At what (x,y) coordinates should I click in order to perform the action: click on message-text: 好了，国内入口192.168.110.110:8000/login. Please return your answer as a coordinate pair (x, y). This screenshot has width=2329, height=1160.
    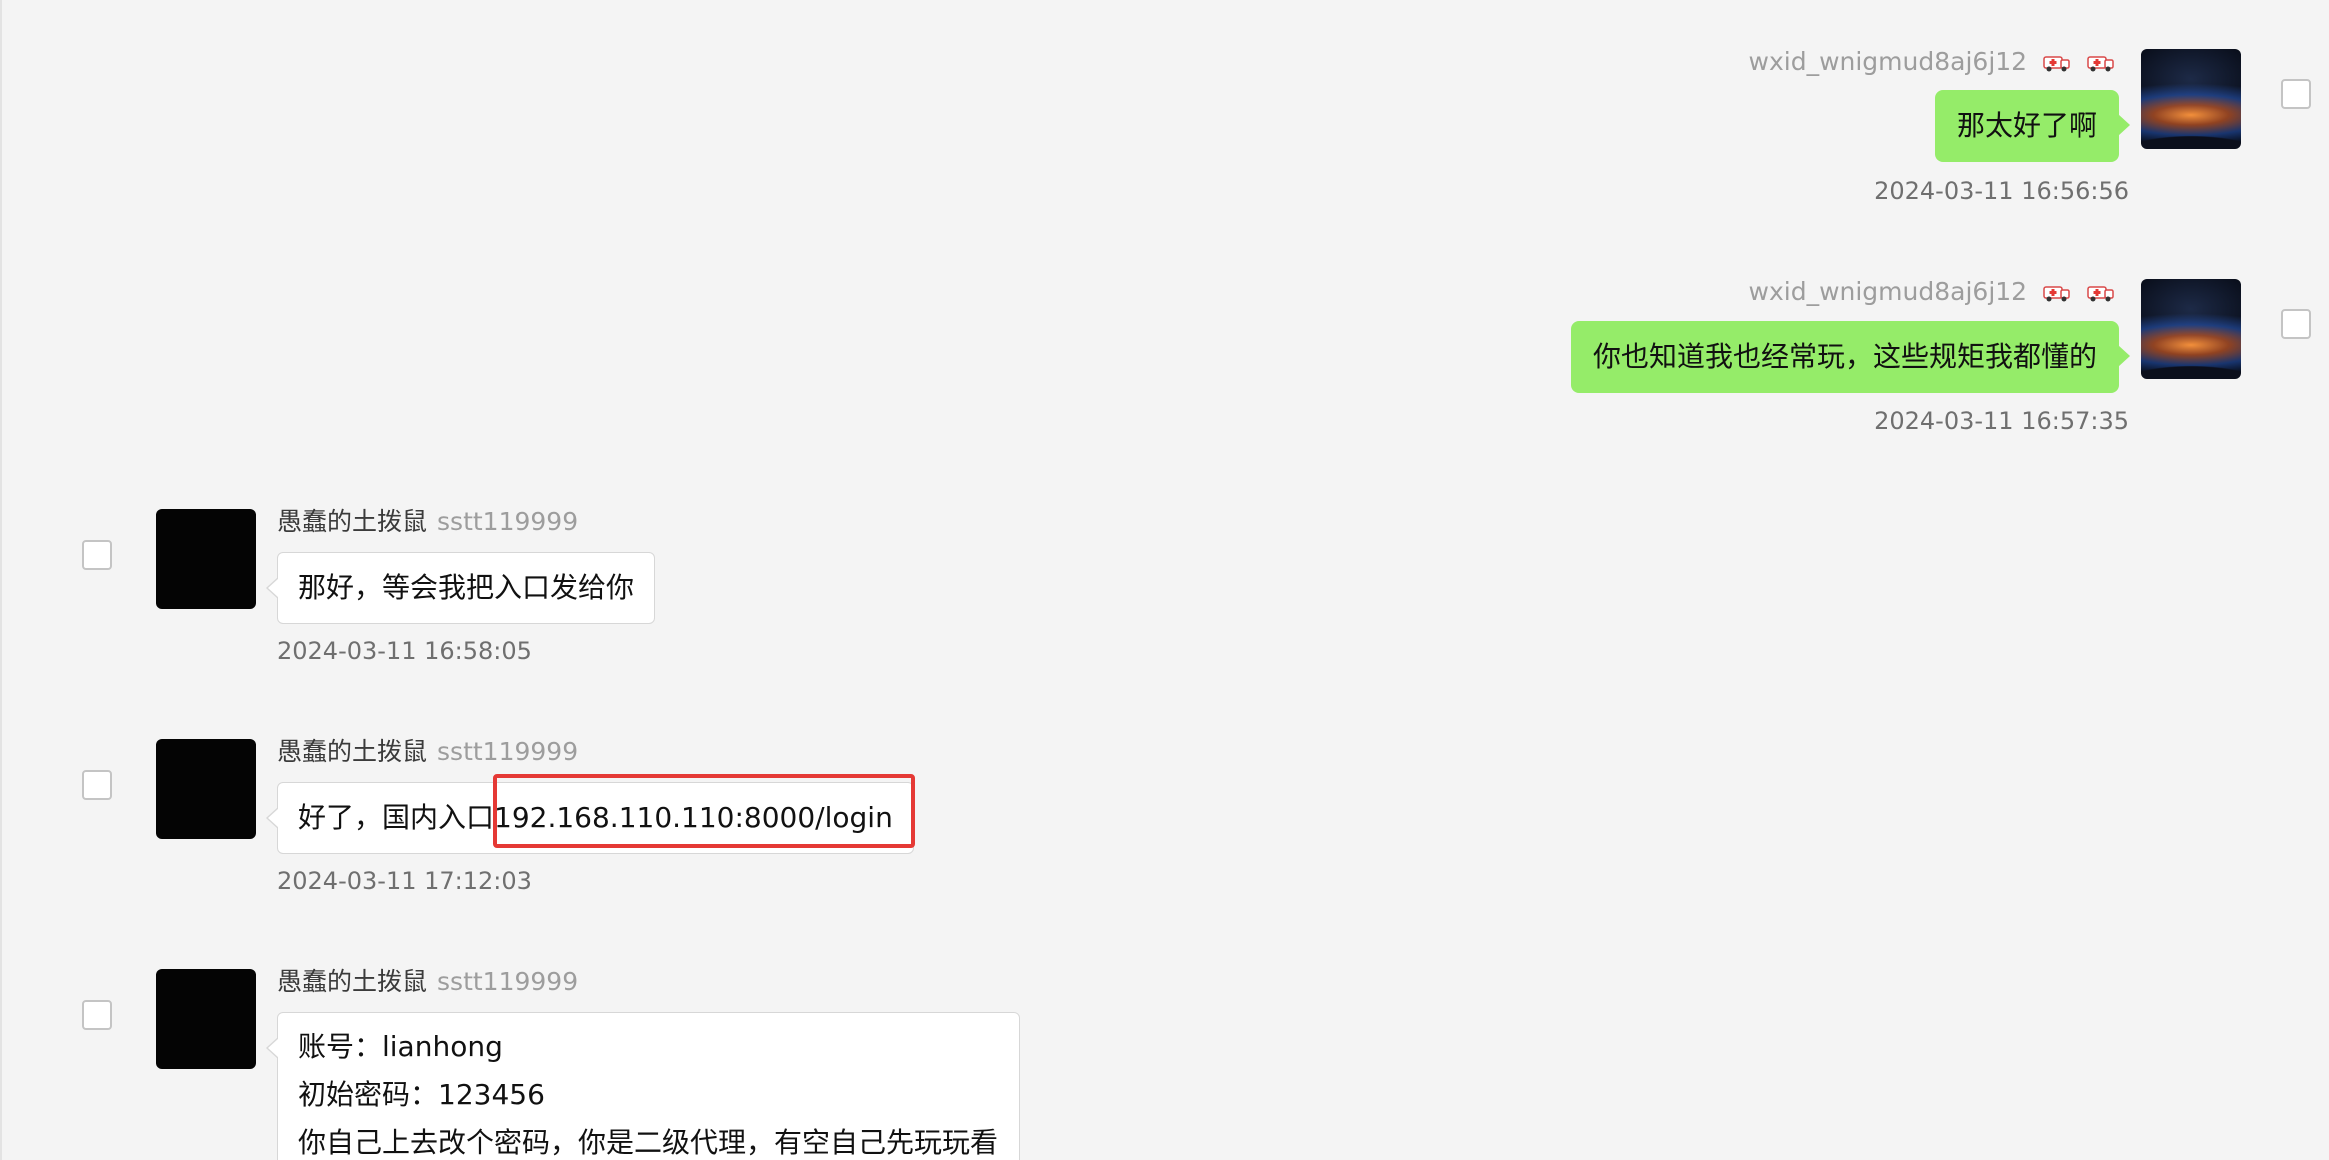
    Looking at the image, I should click on (595, 817).